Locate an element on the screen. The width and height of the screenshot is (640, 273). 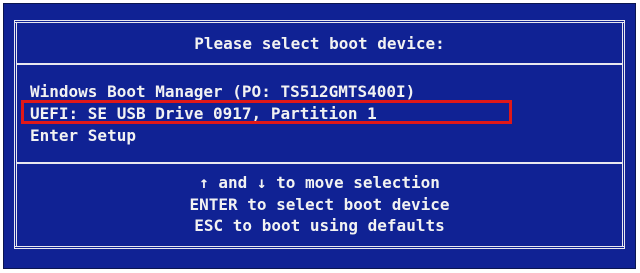
frame-bottom-border is located at coordinates (319, 248).